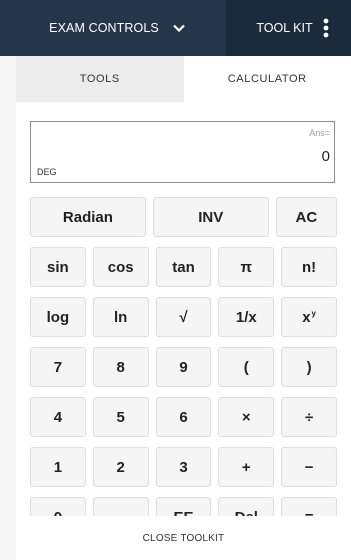  Describe the element at coordinates (100, 79) in the screenshot. I see `tab-tools: TOOLS` at that location.